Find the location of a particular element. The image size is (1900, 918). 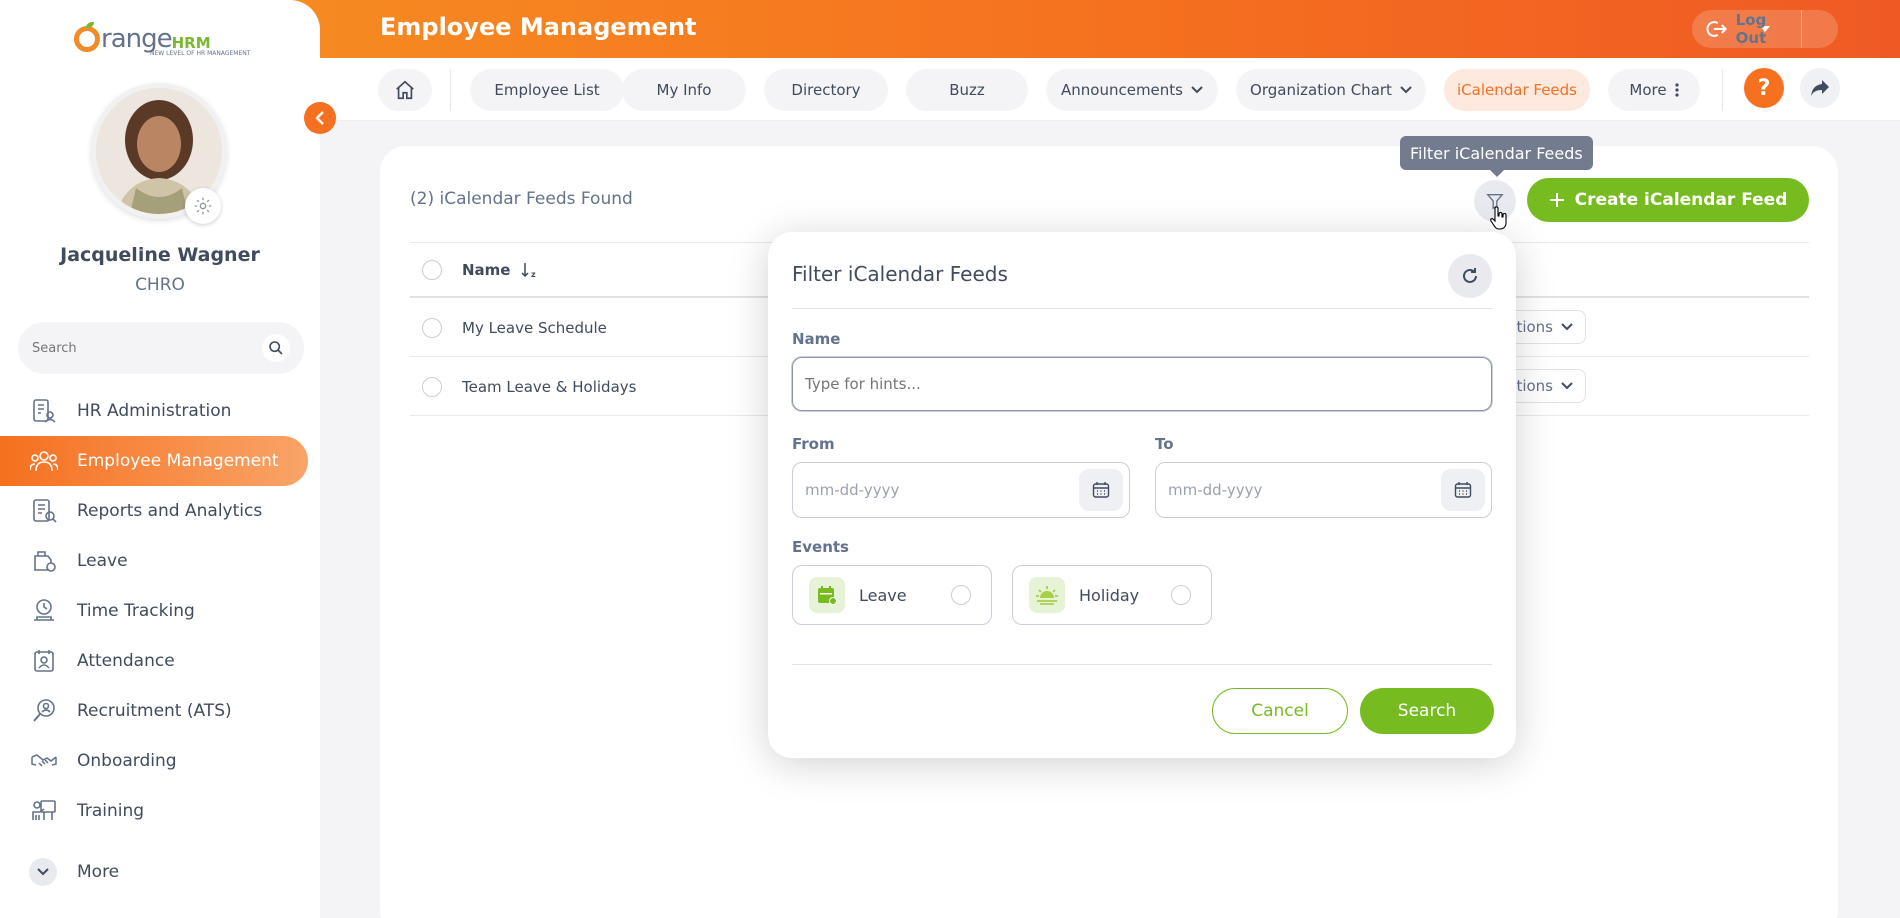

events-label: Events is located at coordinates (820, 547).